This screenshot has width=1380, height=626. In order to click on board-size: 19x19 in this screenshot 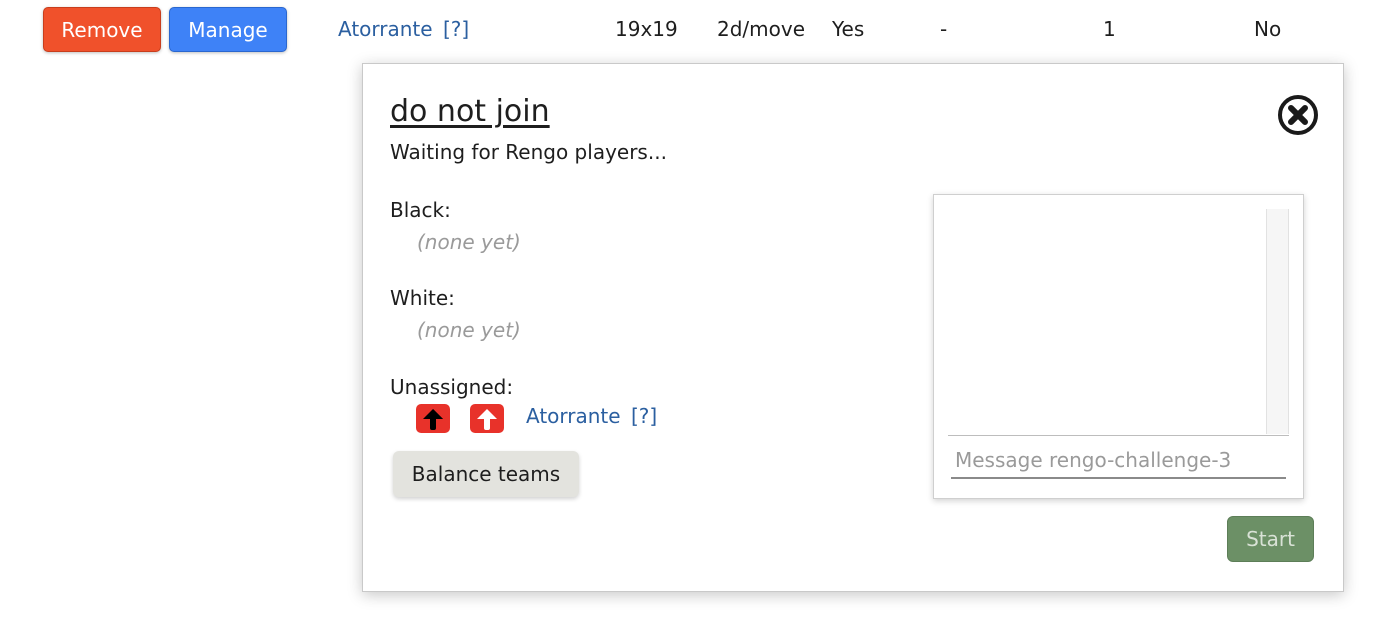, I will do `click(646, 29)`.